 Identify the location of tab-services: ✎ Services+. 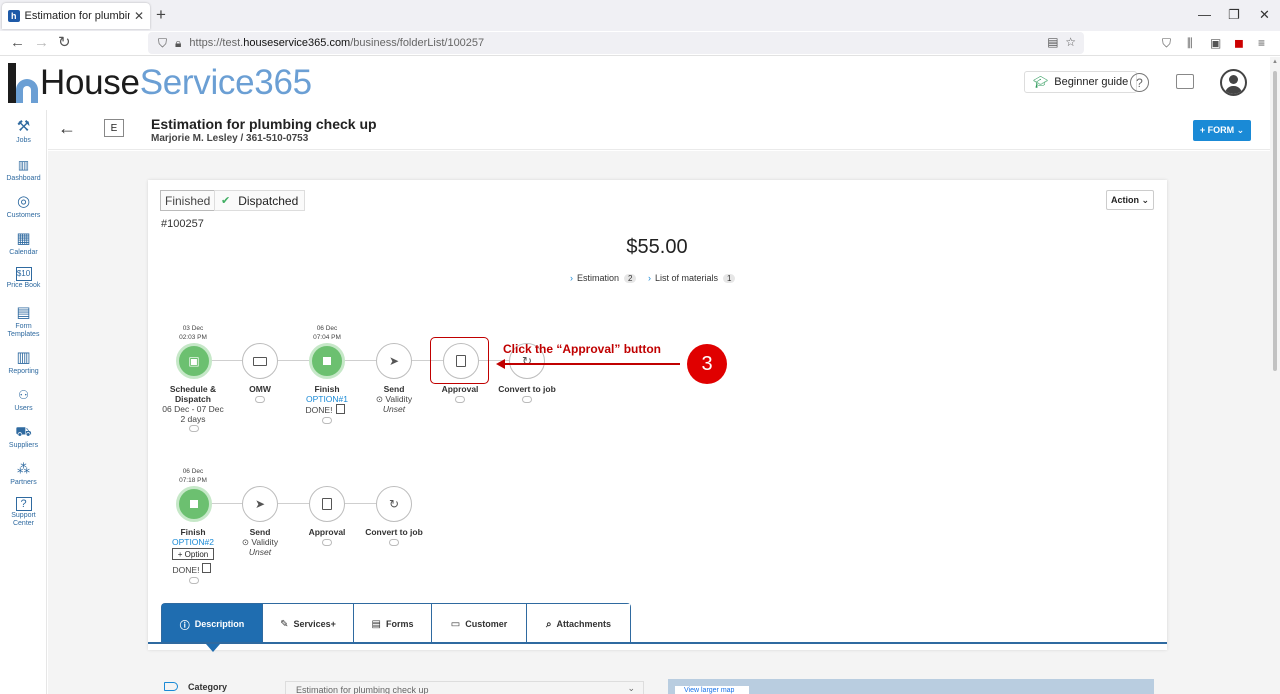
(307, 624).